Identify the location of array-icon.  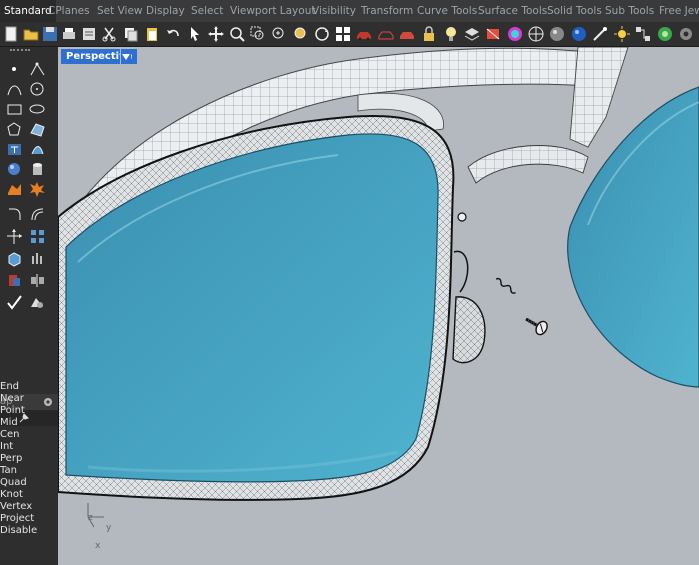
(37, 236).